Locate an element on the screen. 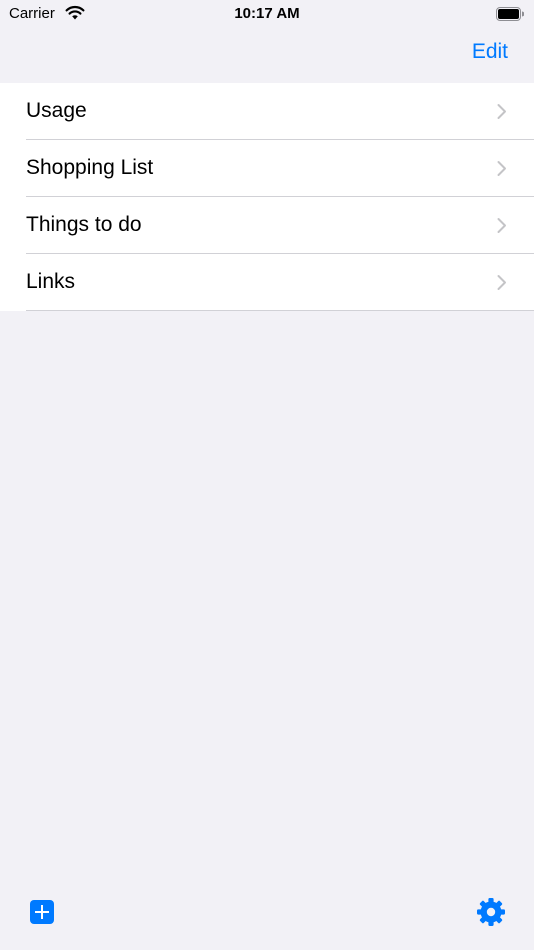 This screenshot has height=950, width=534. list-item-label: Usage is located at coordinates (56, 110).